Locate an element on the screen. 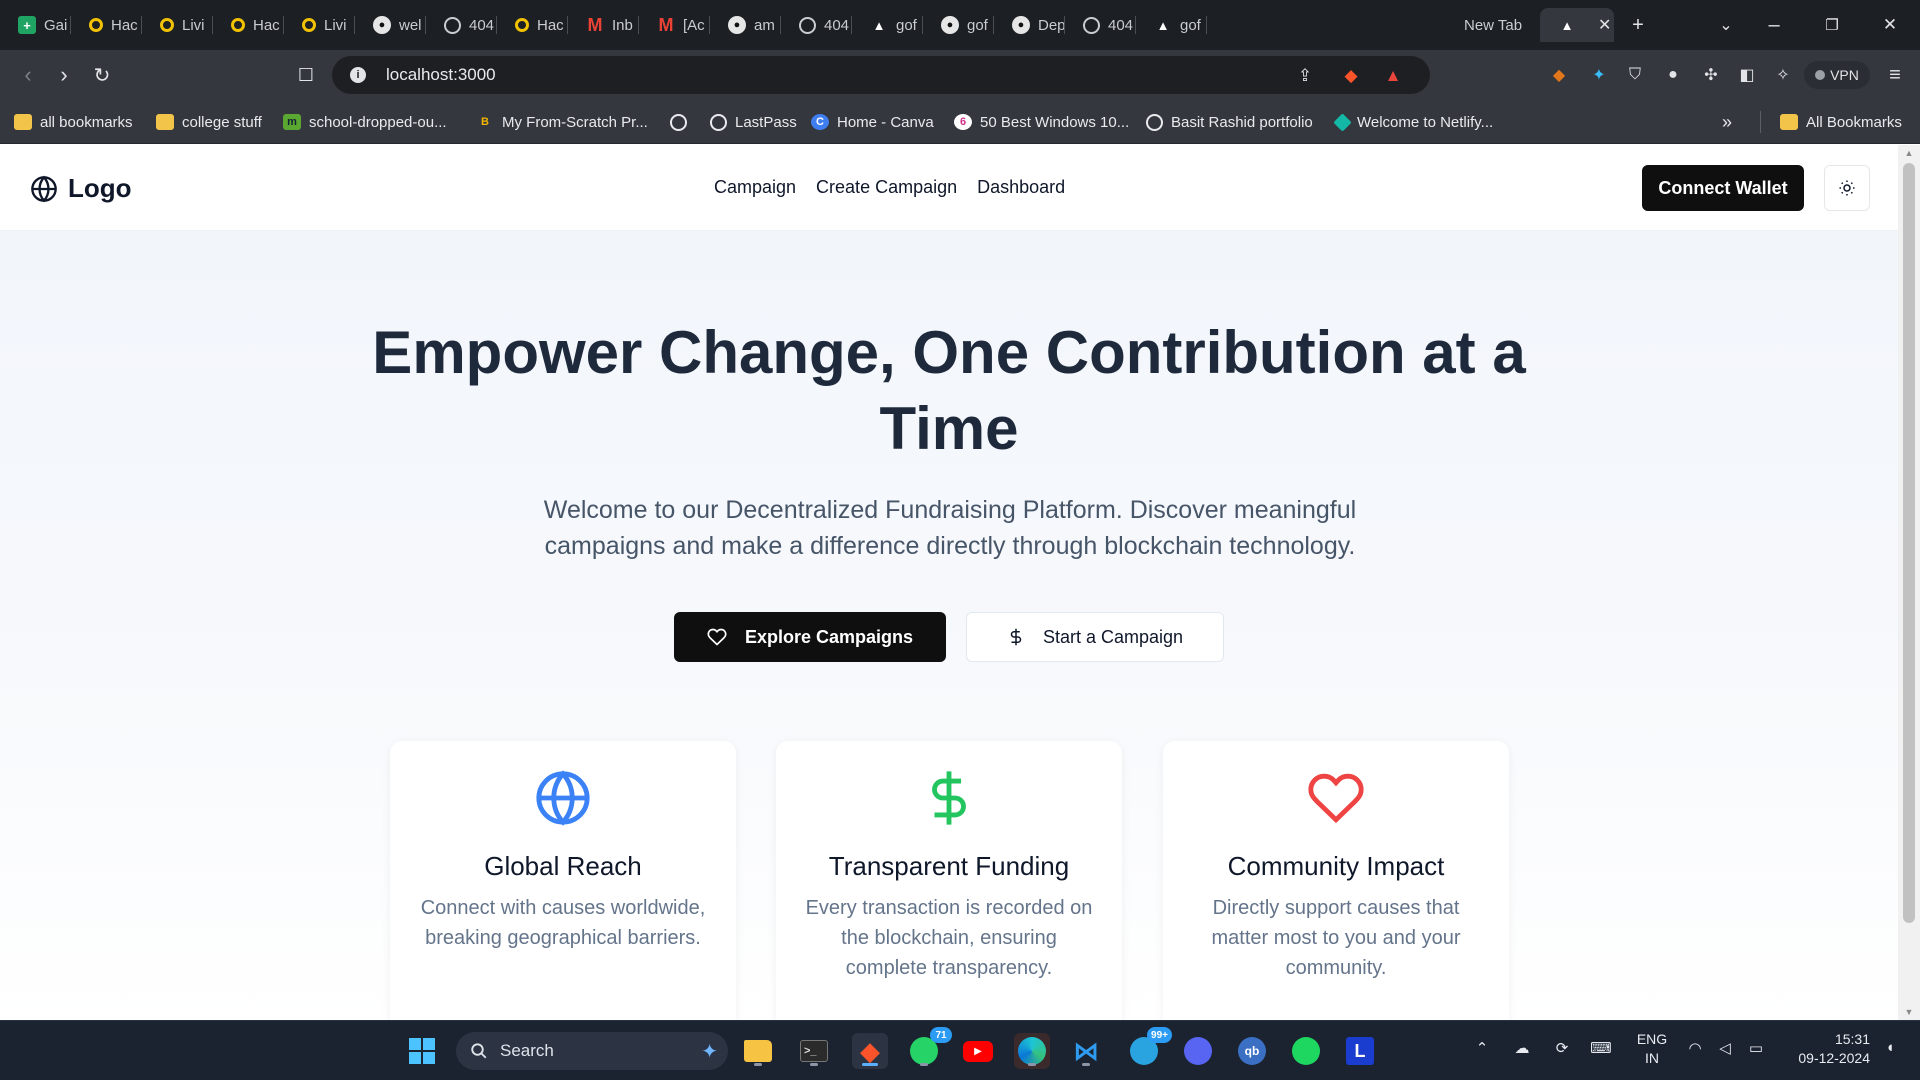  minimize-button: – is located at coordinates (1774, 25).